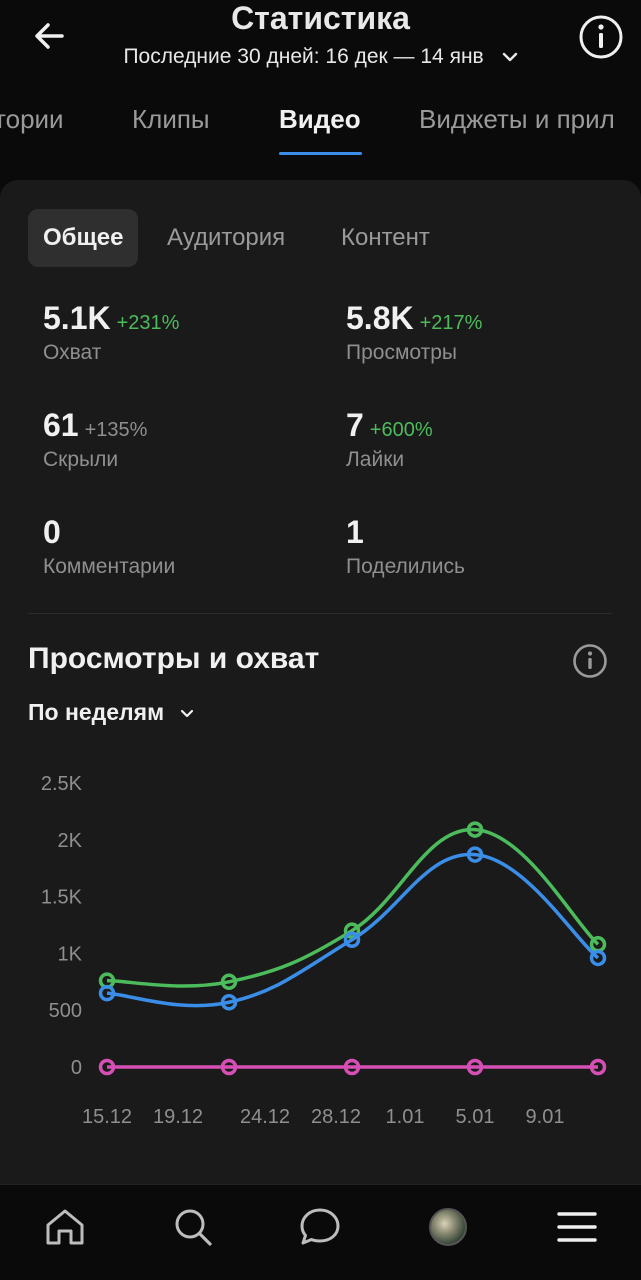 Image resolution: width=641 pixels, height=1280 pixels. I want to click on x-tick-label: 15.12, so click(107, 1117).